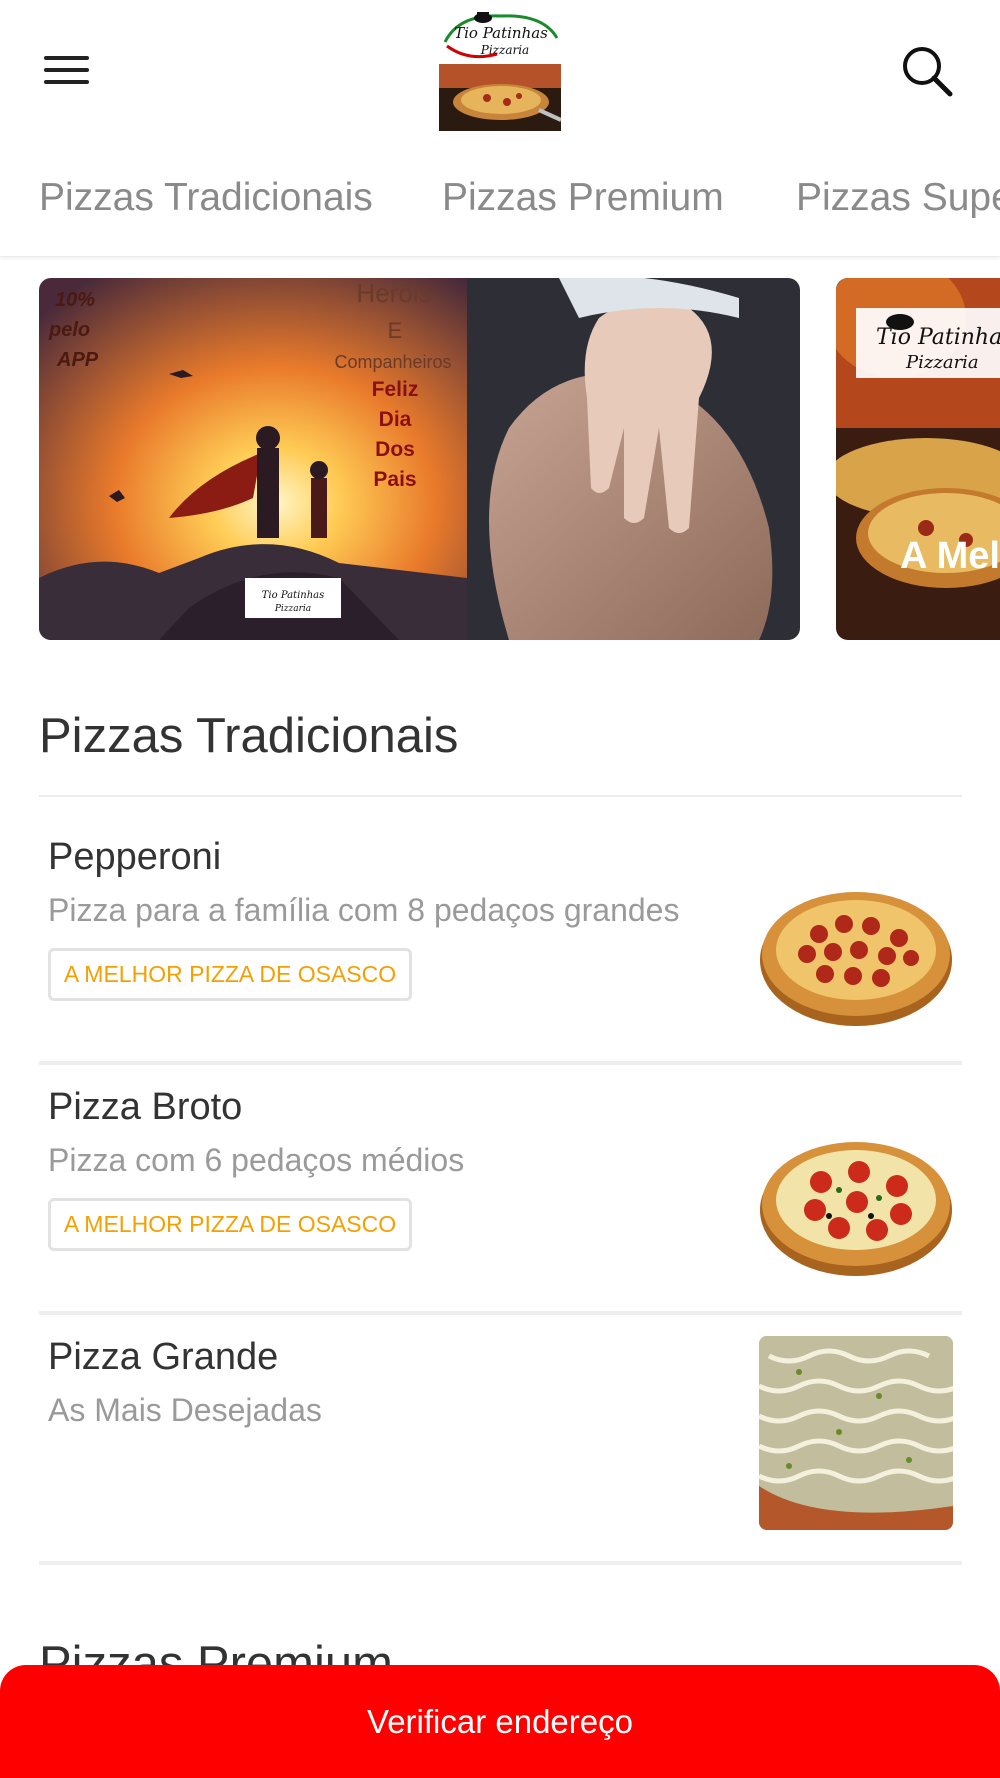 This screenshot has height=1778, width=1000. What do you see at coordinates (75, 300) in the screenshot?
I see `svg-text: 10%` at bounding box center [75, 300].